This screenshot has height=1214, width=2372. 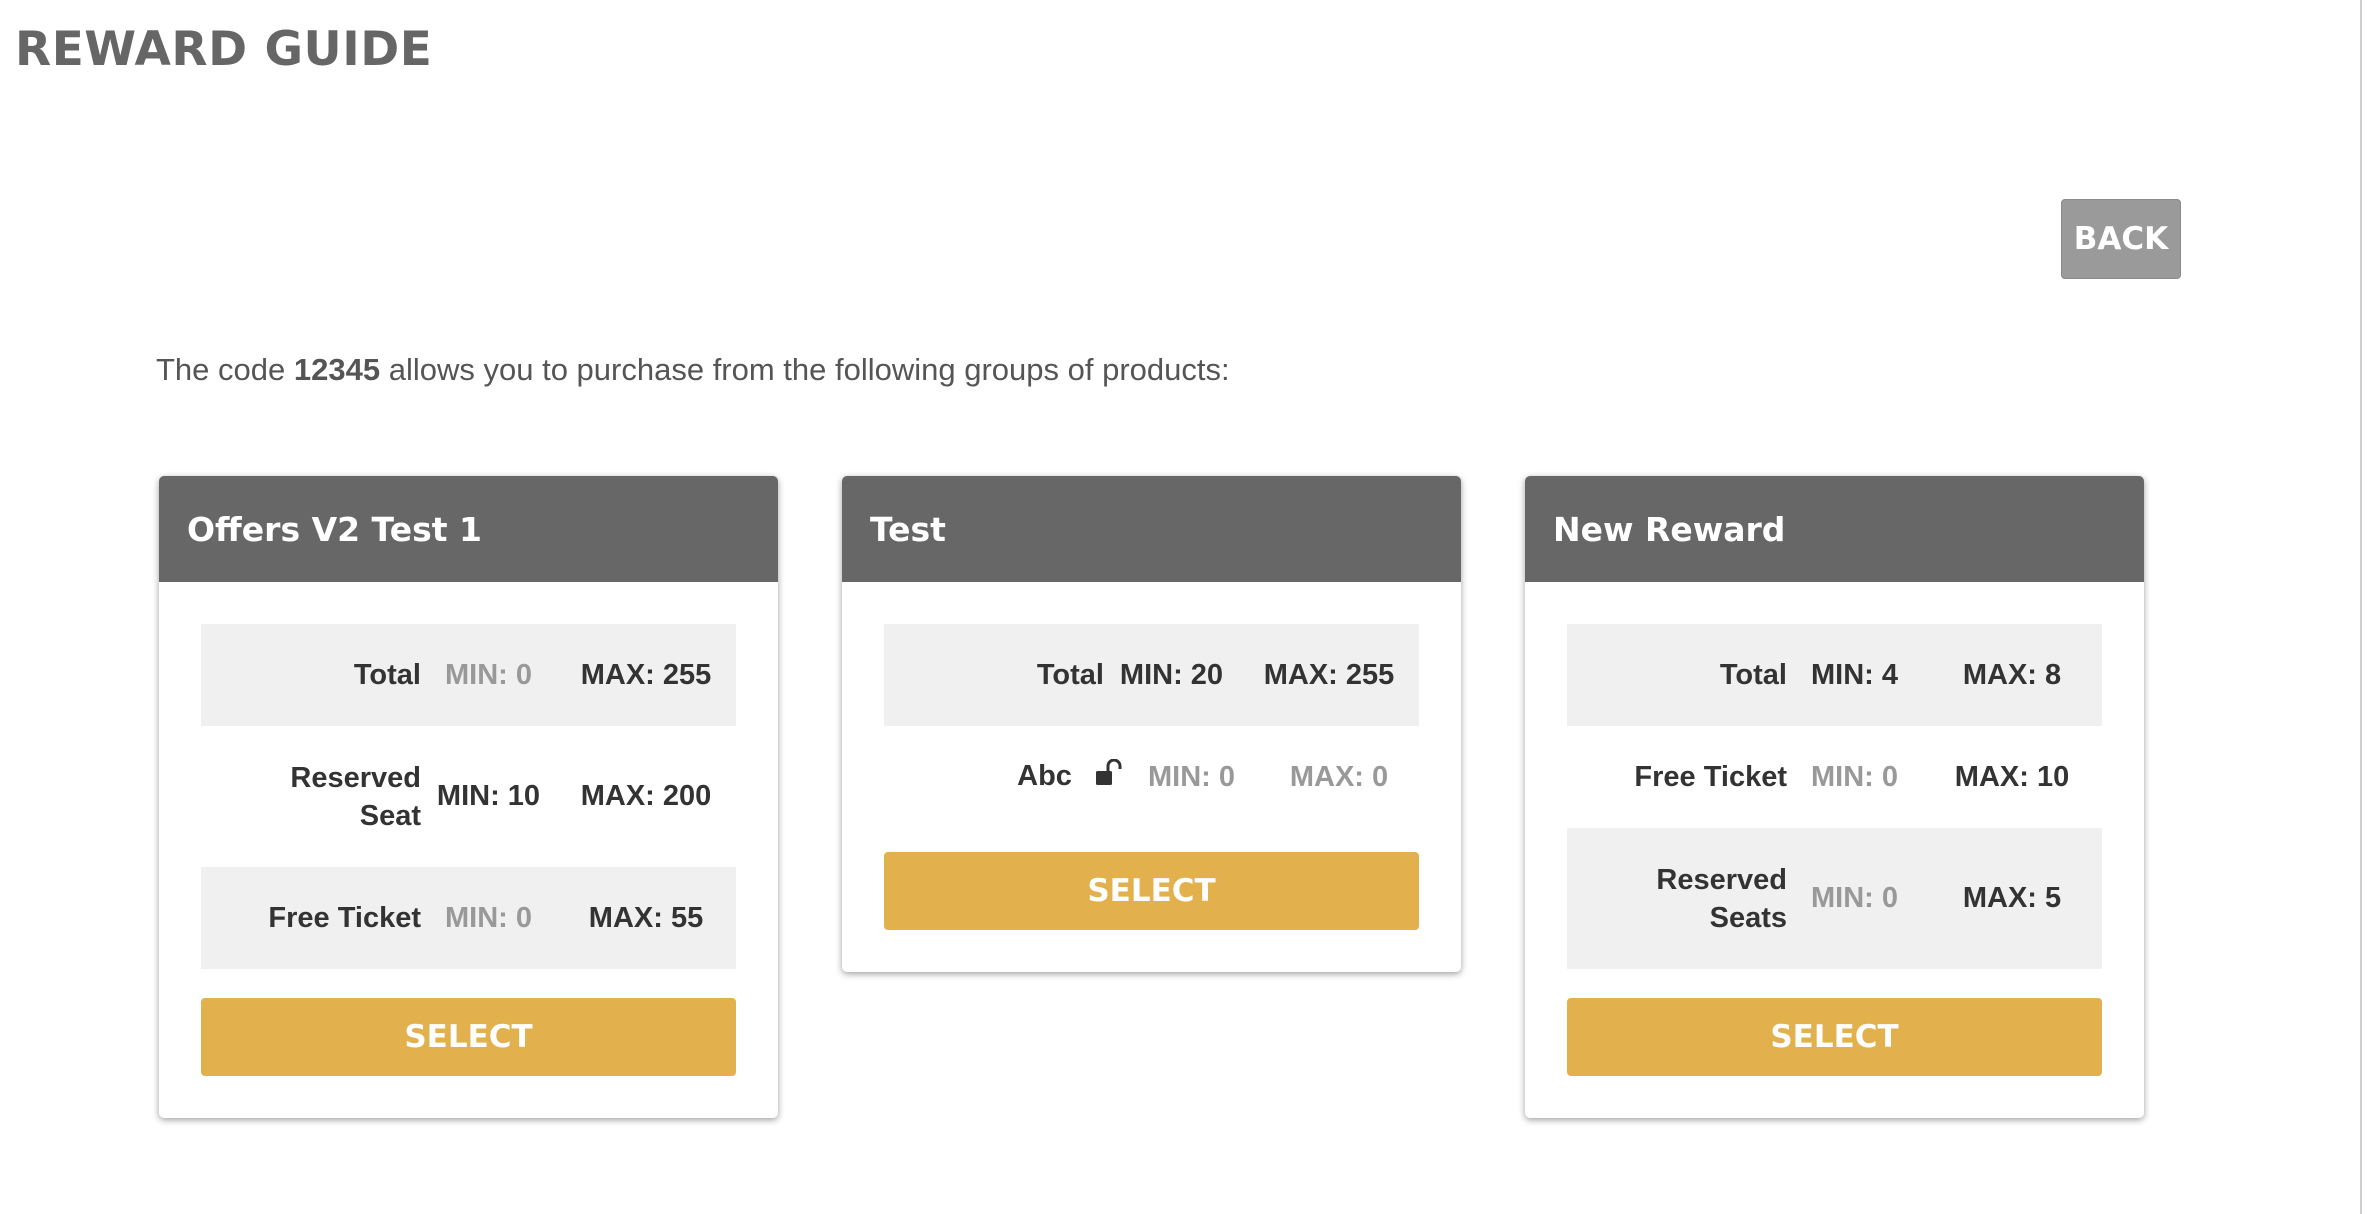 I want to click on limit-row: Reserved Seat MIN: 10 MAX: 200, so click(x=468, y=796).